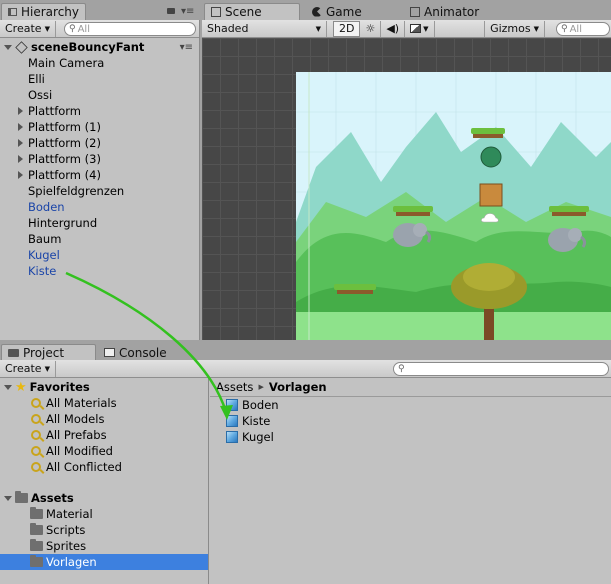  I want to click on hierarchy-item: Spielfeldgrenzen, so click(99, 191).